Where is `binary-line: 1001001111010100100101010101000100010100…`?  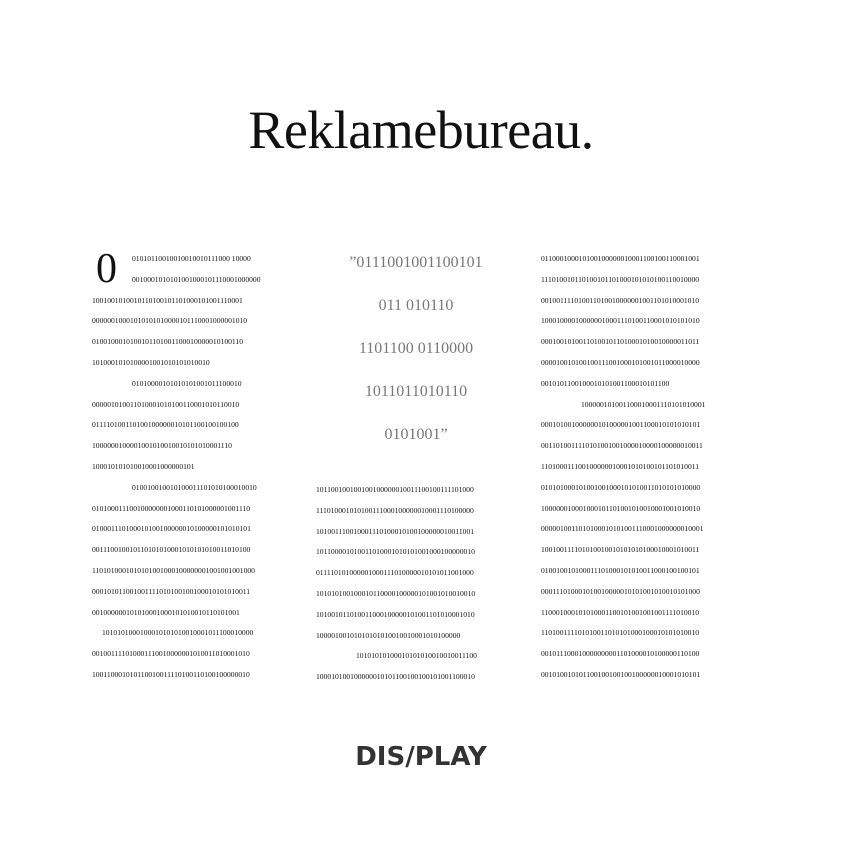
binary-line: 1001001111010100100101010101000100010100… is located at coordinates (620, 550).